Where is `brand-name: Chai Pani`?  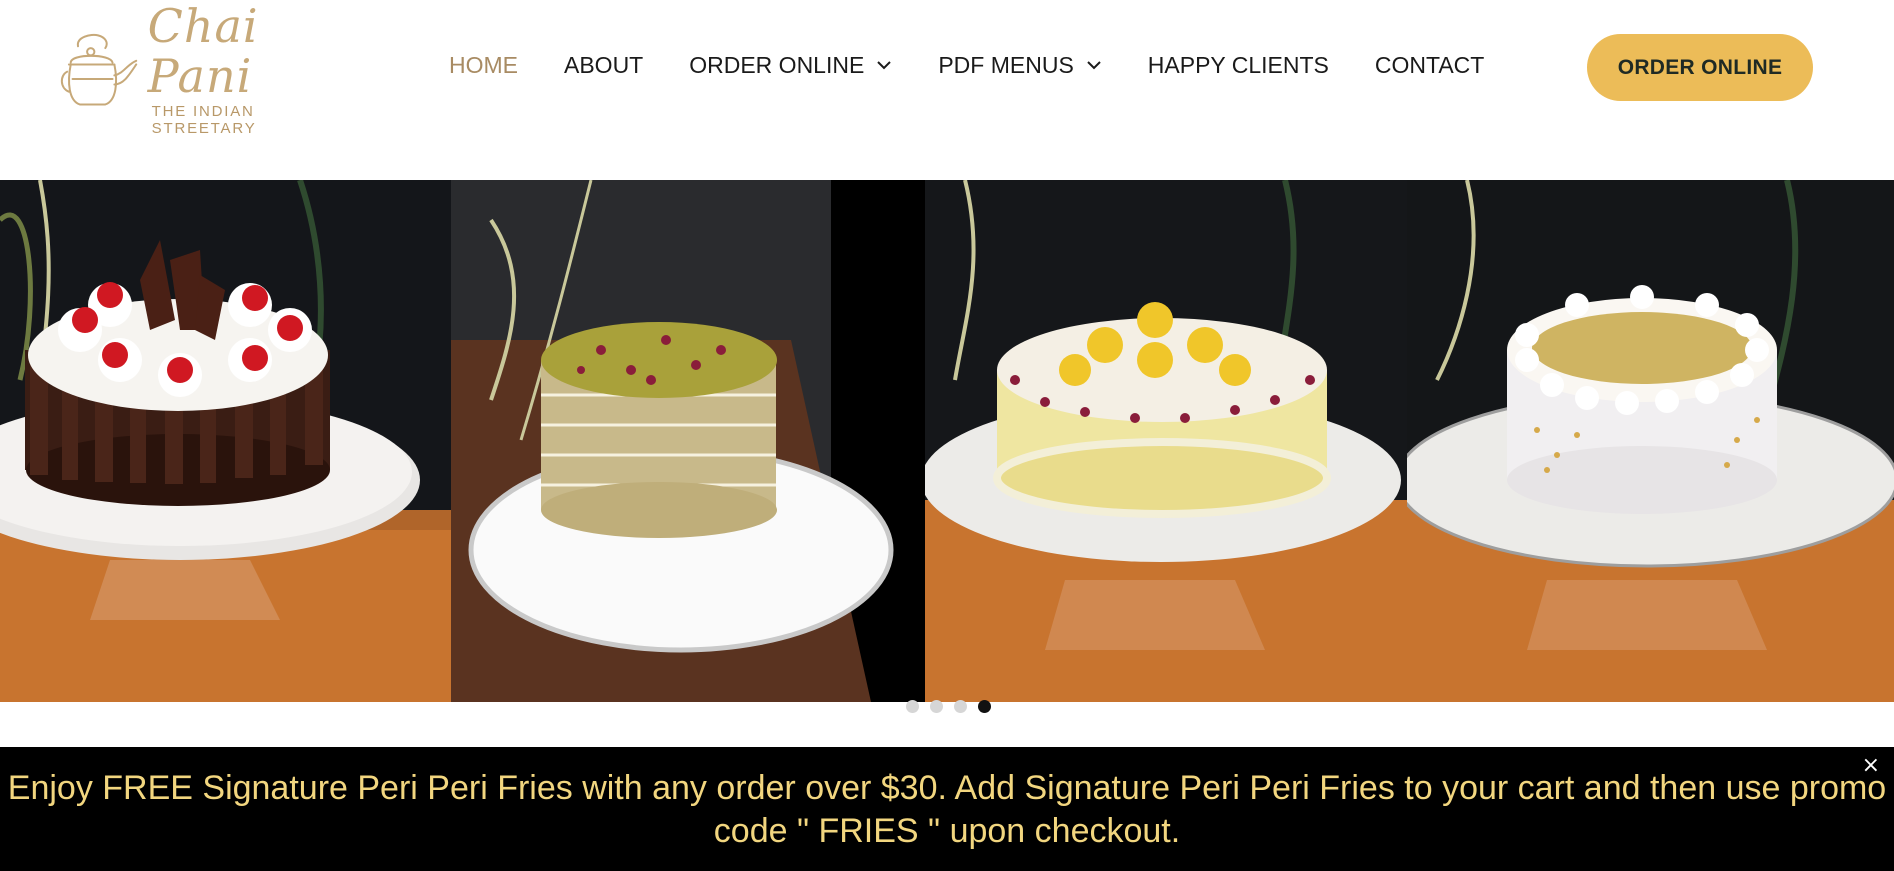 brand-name: Chai Pani is located at coordinates (203, 51).